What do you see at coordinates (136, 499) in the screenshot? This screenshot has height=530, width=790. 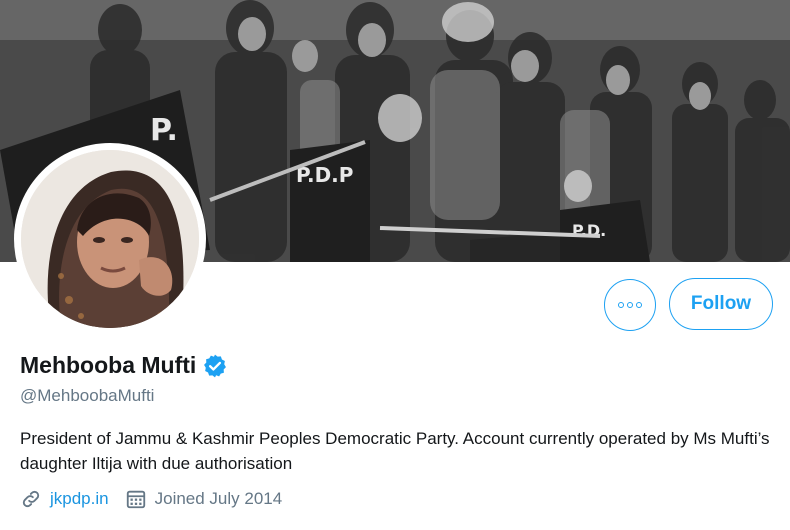 I see `calendar-icon` at bounding box center [136, 499].